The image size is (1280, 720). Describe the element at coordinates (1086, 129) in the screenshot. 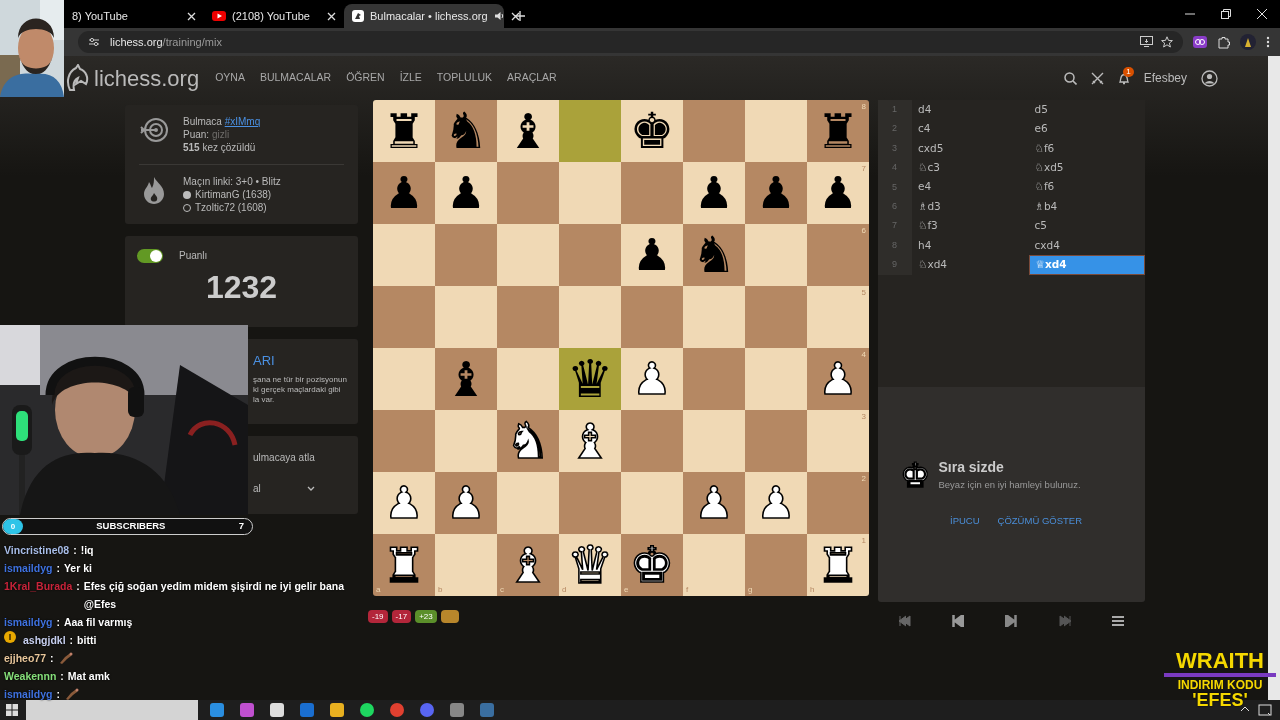

I see `move: e6` at that location.